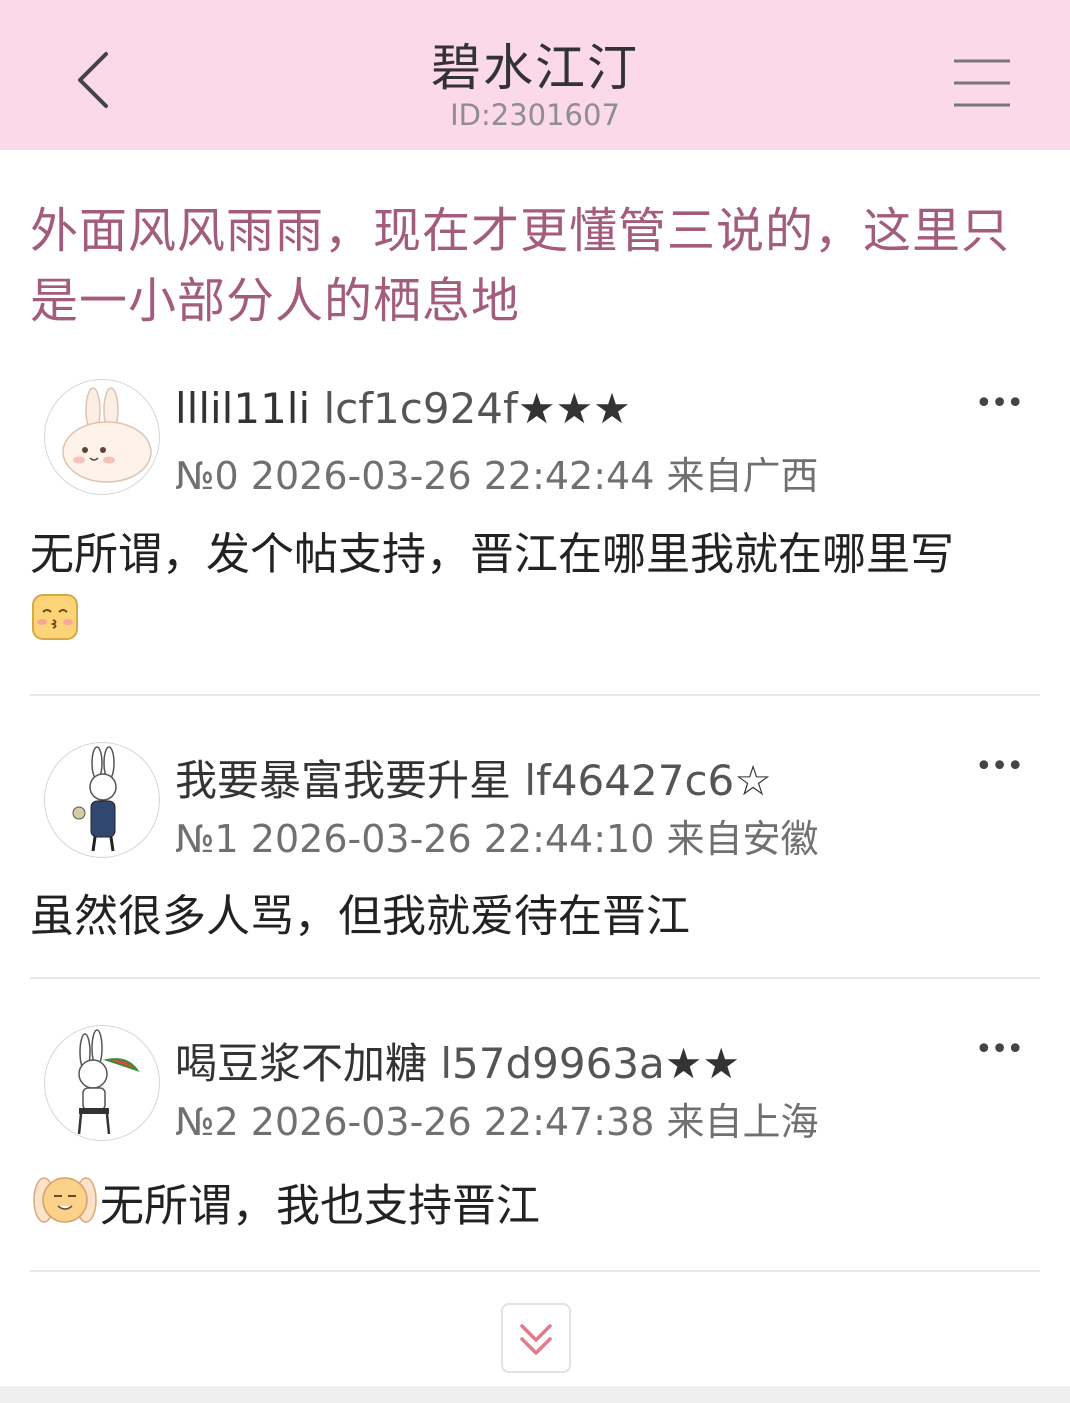 Image resolution: width=1070 pixels, height=1403 pixels. I want to click on reply-author-name: lllil11li, so click(242, 408).